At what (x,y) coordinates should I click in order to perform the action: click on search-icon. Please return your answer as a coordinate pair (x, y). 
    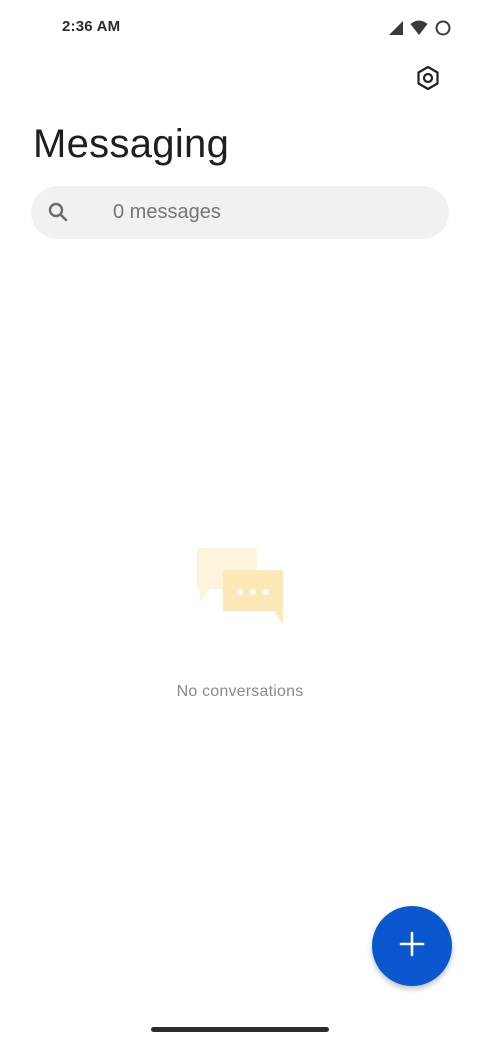
    Looking at the image, I should click on (58, 212).